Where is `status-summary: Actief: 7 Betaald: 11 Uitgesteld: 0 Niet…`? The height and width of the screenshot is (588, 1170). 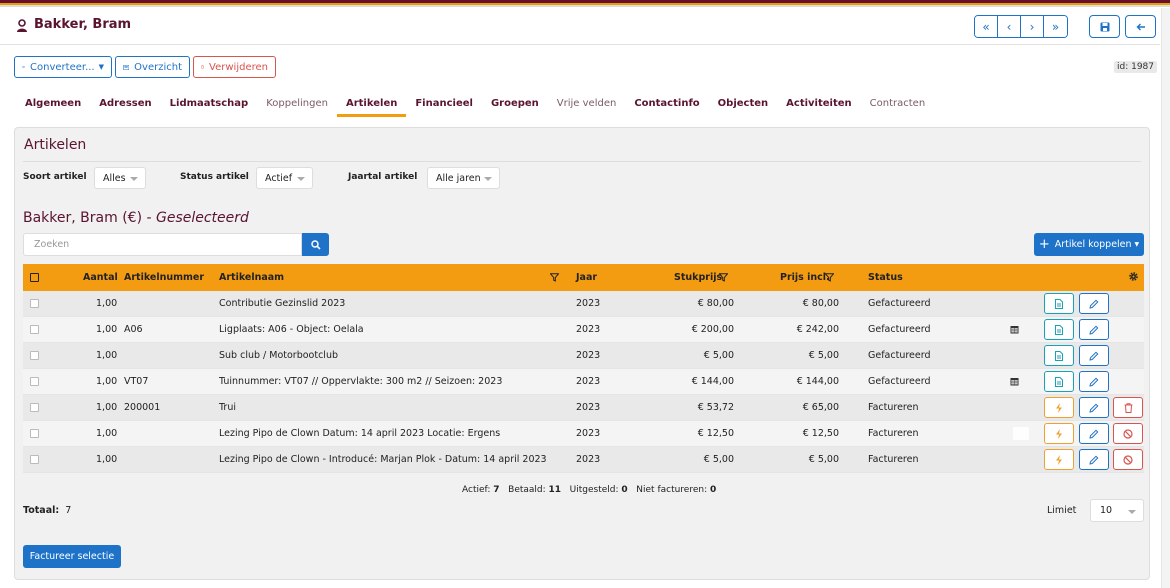
status-summary: Actief: 7 Betaald: 11 Uitgesteld: 0 Niet… is located at coordinates (589, 490).